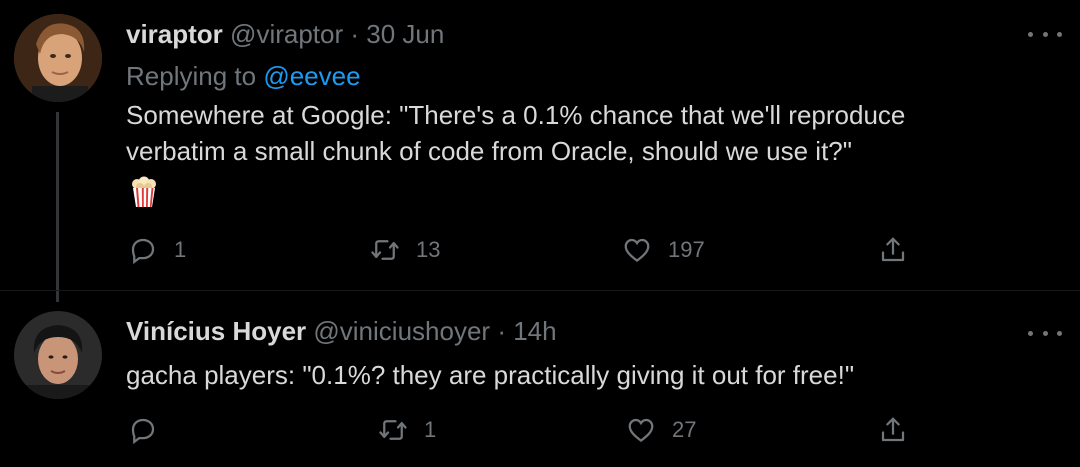 This screenshot has height=467, width=1080. Describe the element at coordinates (401, 331) in the screenshot. I see `author-handle: @viniciushoyer` at that location.